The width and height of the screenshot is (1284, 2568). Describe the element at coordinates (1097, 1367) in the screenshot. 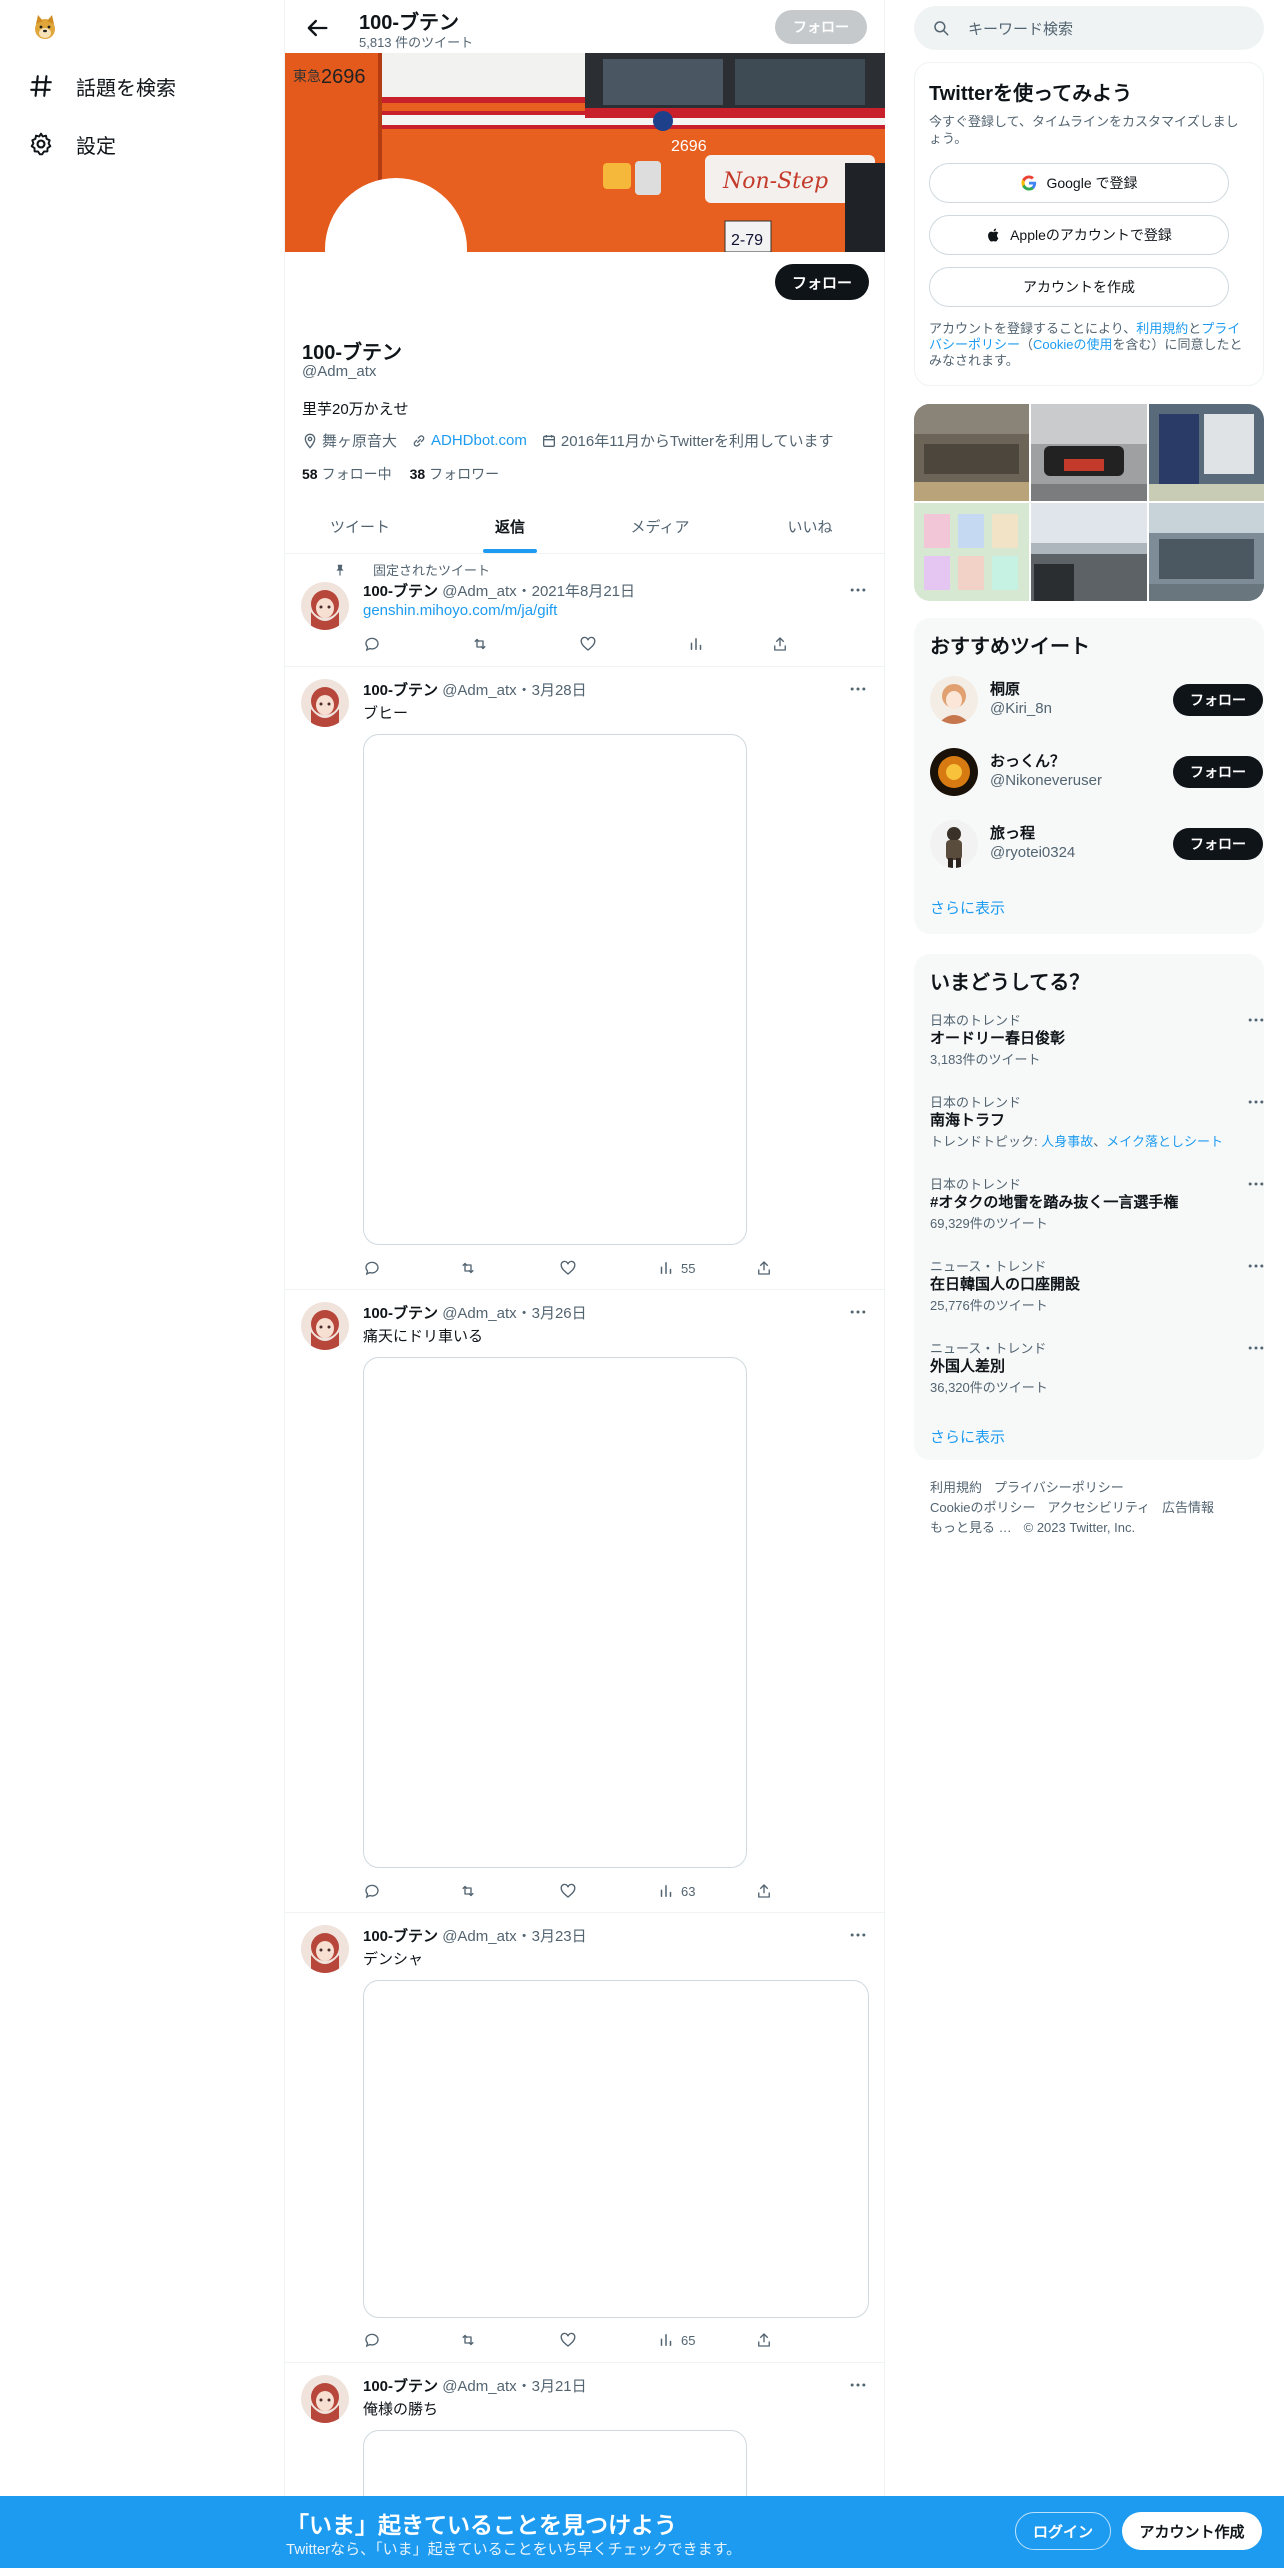

I see `trend-item: ニュース・トレンド 外国人差別 36,320件のツイート` at that location.